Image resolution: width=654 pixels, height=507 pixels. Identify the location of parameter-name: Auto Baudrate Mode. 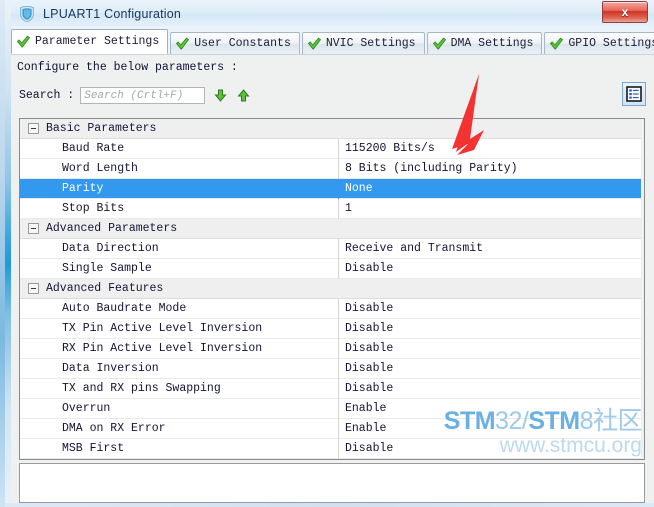
(124, 308).